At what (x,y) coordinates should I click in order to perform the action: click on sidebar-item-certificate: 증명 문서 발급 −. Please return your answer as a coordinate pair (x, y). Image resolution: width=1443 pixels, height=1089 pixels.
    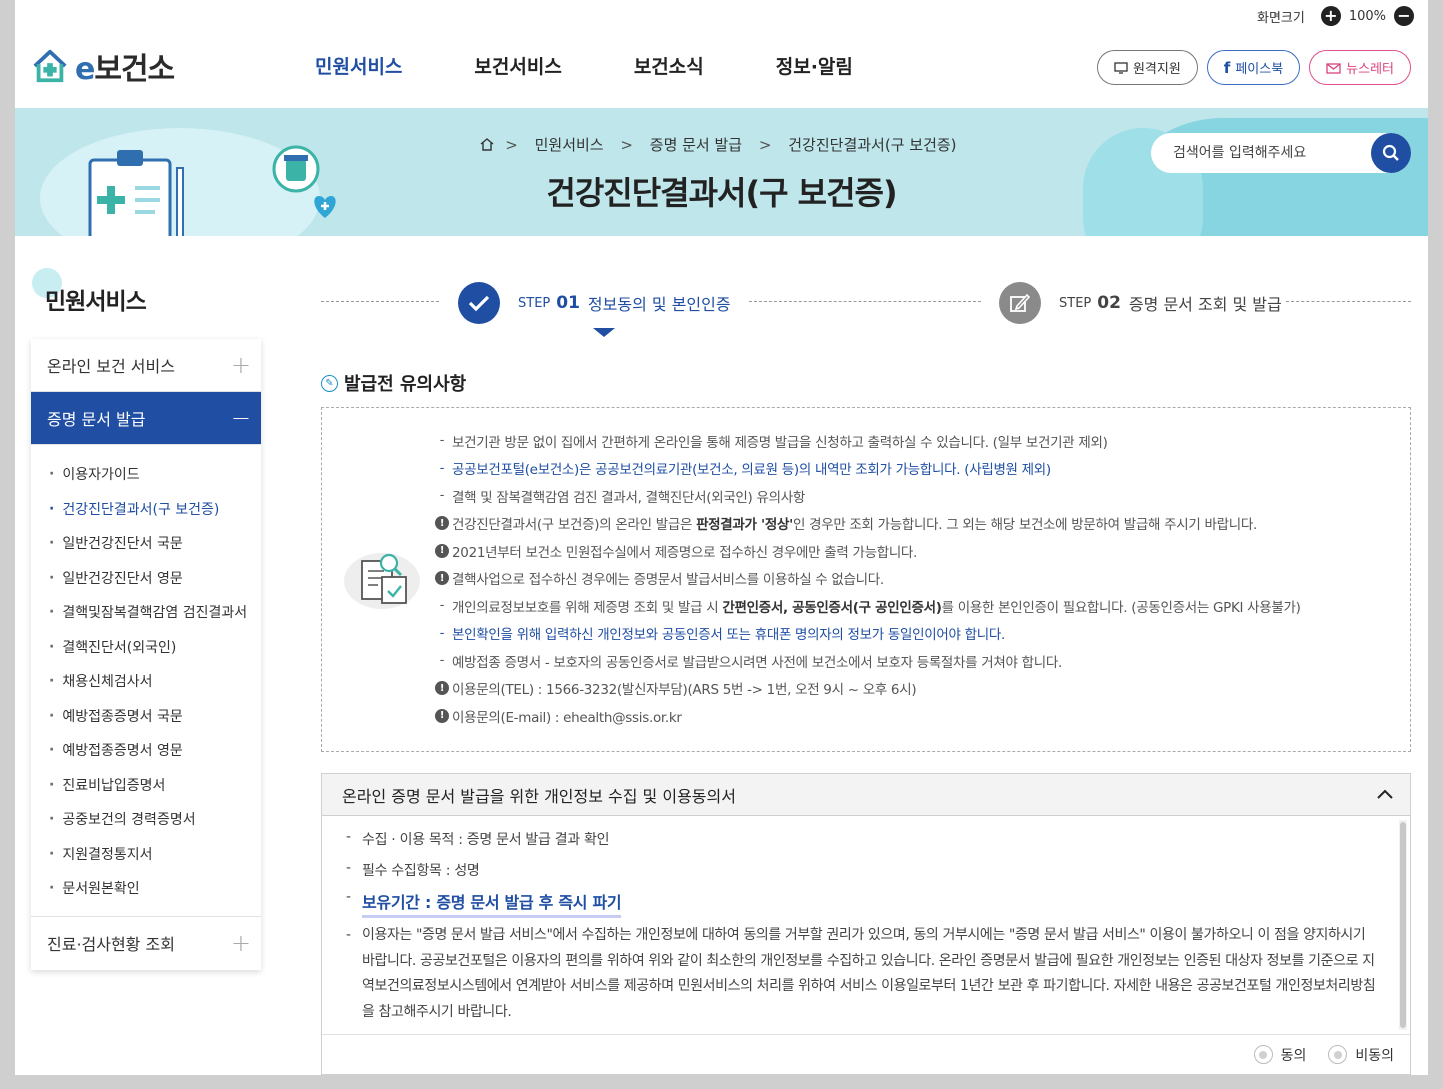
    Looking at the image, I should click on (146, 418).